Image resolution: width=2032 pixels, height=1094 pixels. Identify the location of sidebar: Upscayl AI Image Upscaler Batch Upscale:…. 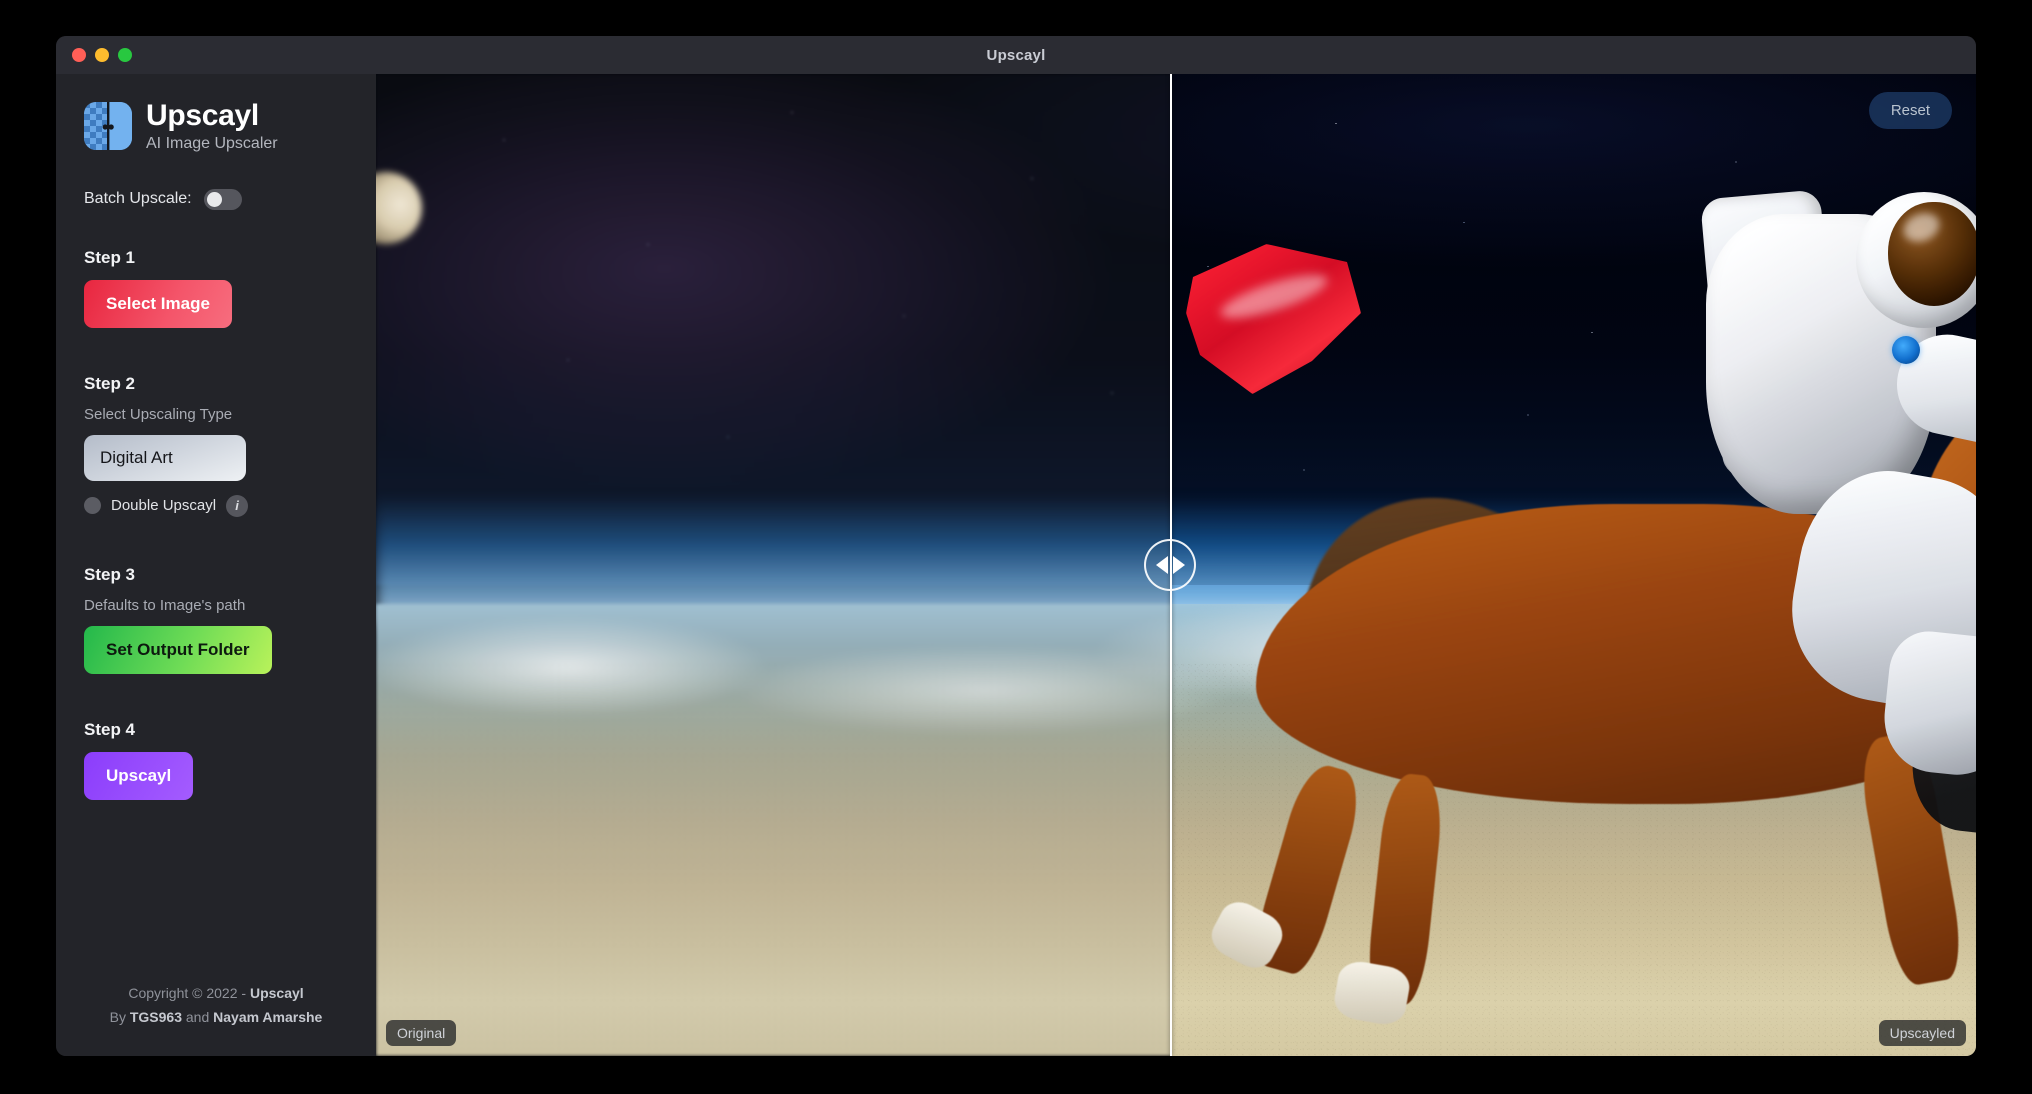
(216, 565).